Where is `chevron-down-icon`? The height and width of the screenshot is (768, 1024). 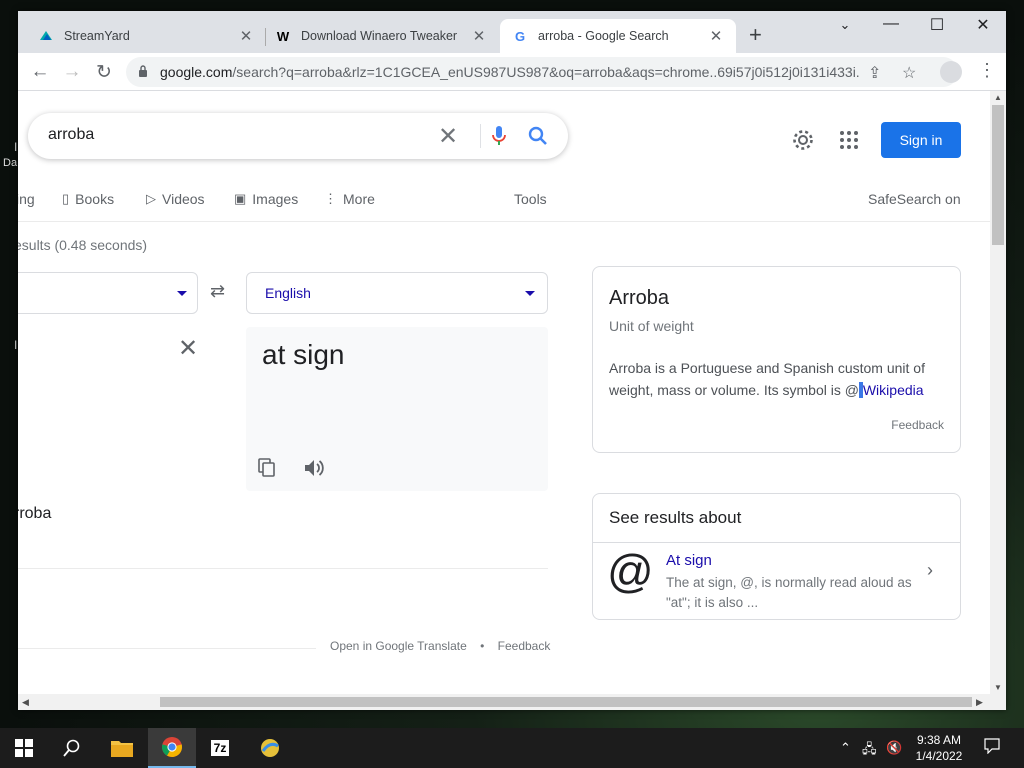
chevron-down-icon is located at coordinates (530, 293).